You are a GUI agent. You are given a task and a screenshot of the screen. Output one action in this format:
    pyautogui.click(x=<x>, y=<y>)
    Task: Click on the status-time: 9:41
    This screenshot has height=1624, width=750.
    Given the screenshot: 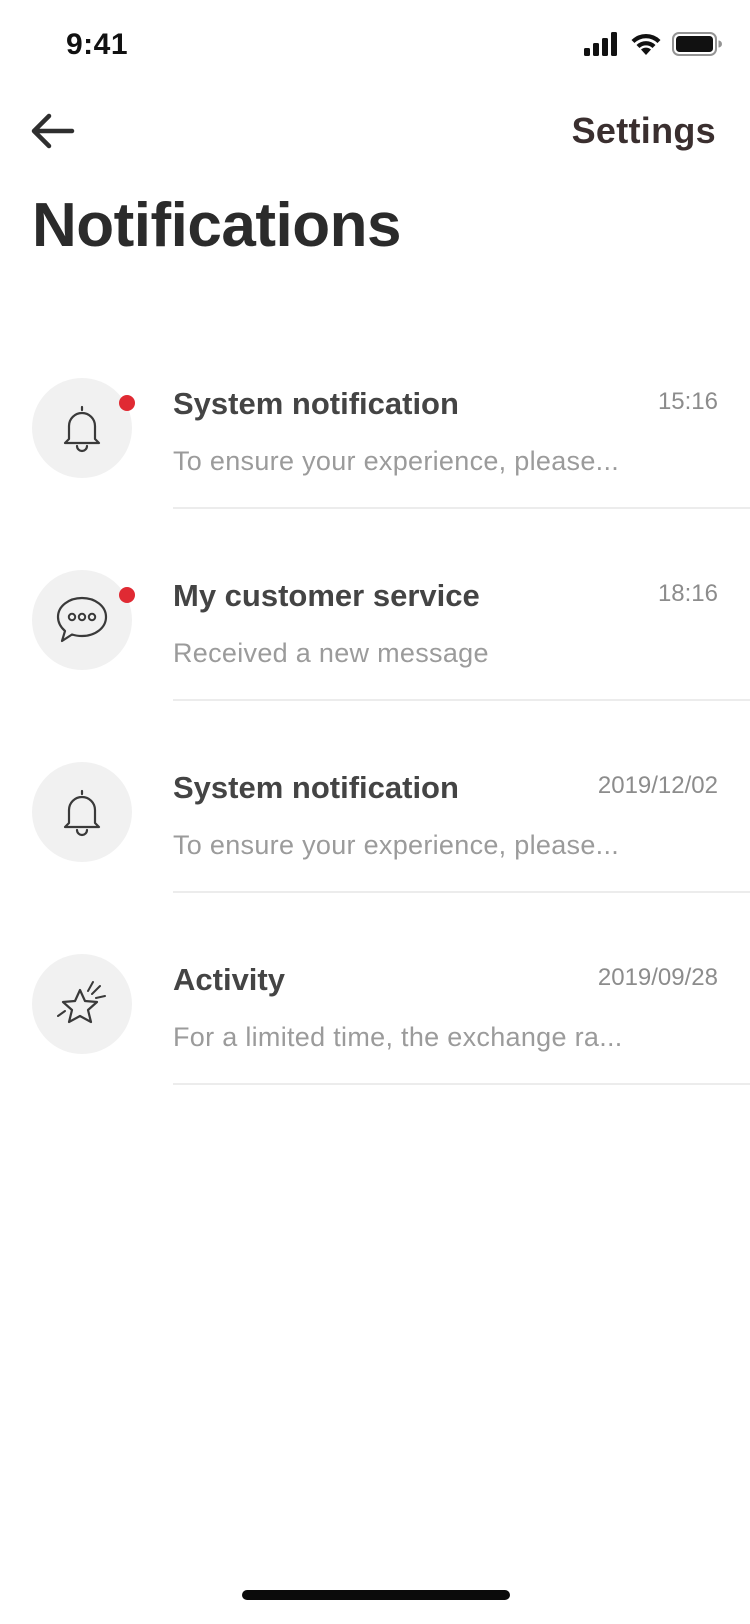 What is the action you would take?
    pyautogui.click(x=97, y=44)
    